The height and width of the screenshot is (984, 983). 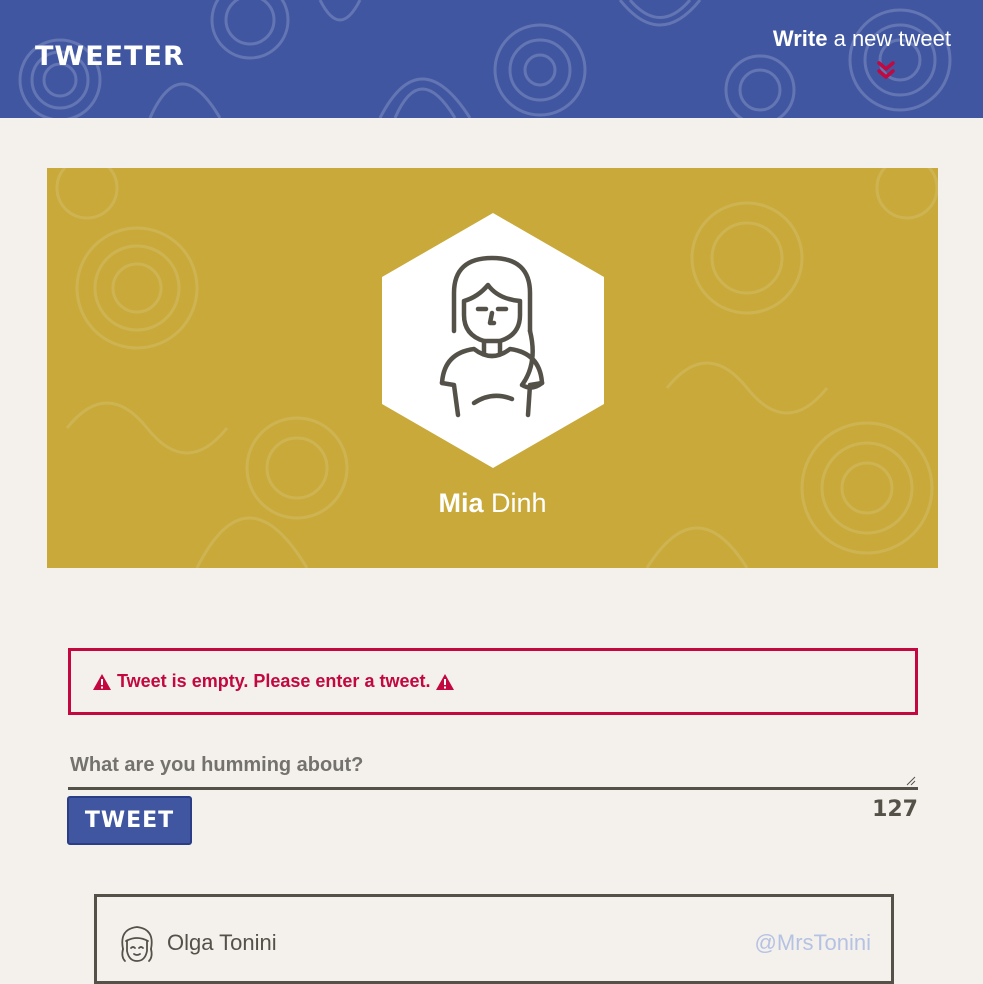 What do you see at coordinates (800, 38) in the screenshot?
I see `compose-toggle-strong: Write` at bounding box center [800, 38].